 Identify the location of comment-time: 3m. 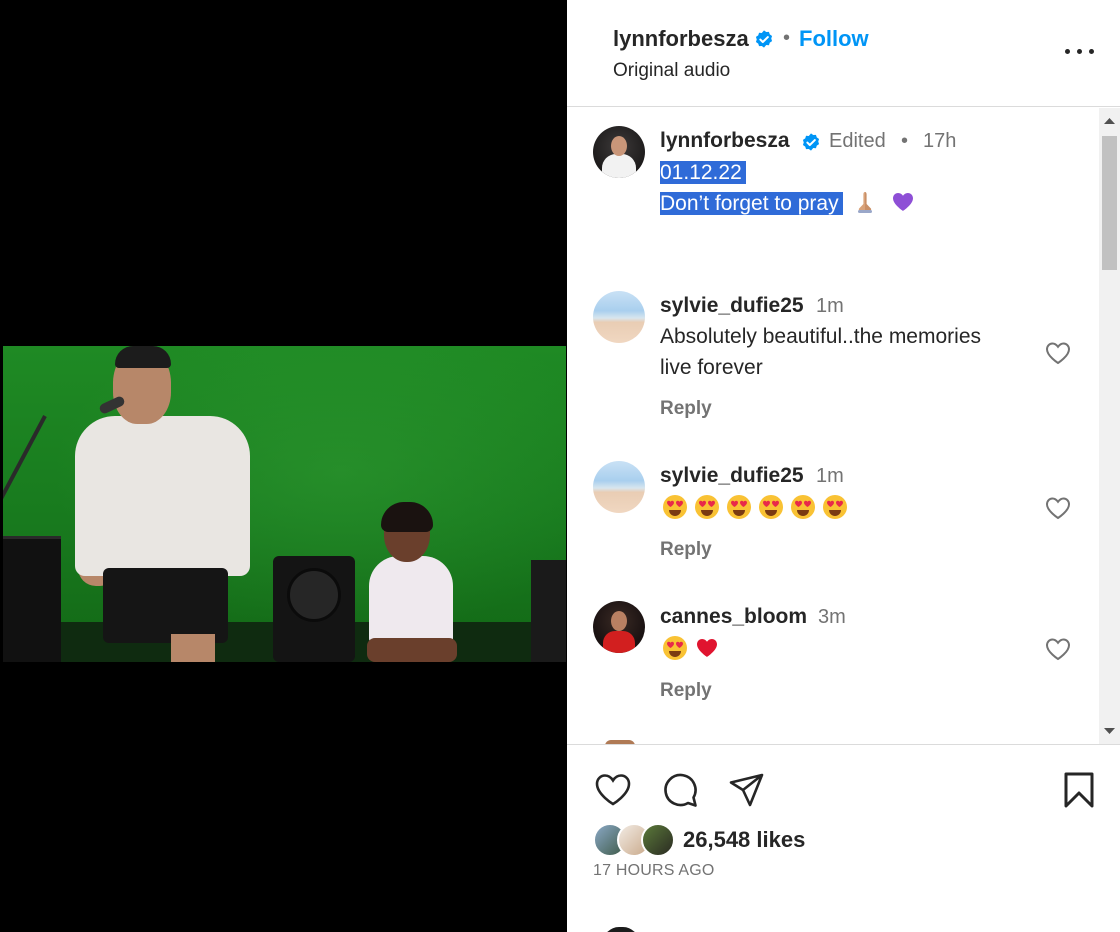
(832, 617).